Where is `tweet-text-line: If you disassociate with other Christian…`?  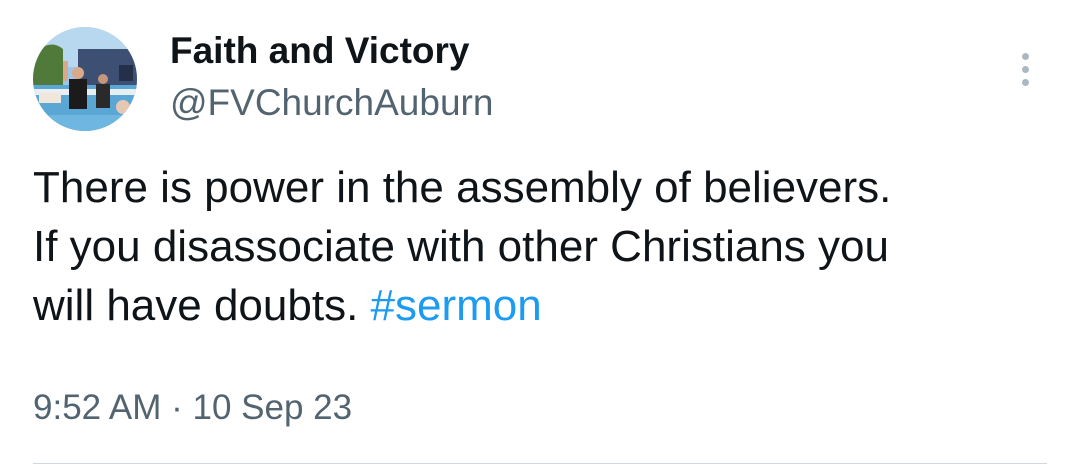 tweet-text-line: If you disassociate with other Christian… is located at coordinates (461, 246).